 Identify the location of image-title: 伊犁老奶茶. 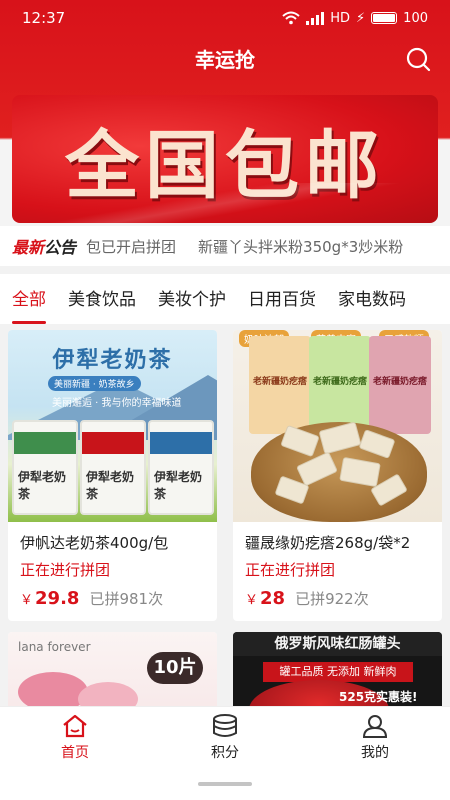
(112, 360).